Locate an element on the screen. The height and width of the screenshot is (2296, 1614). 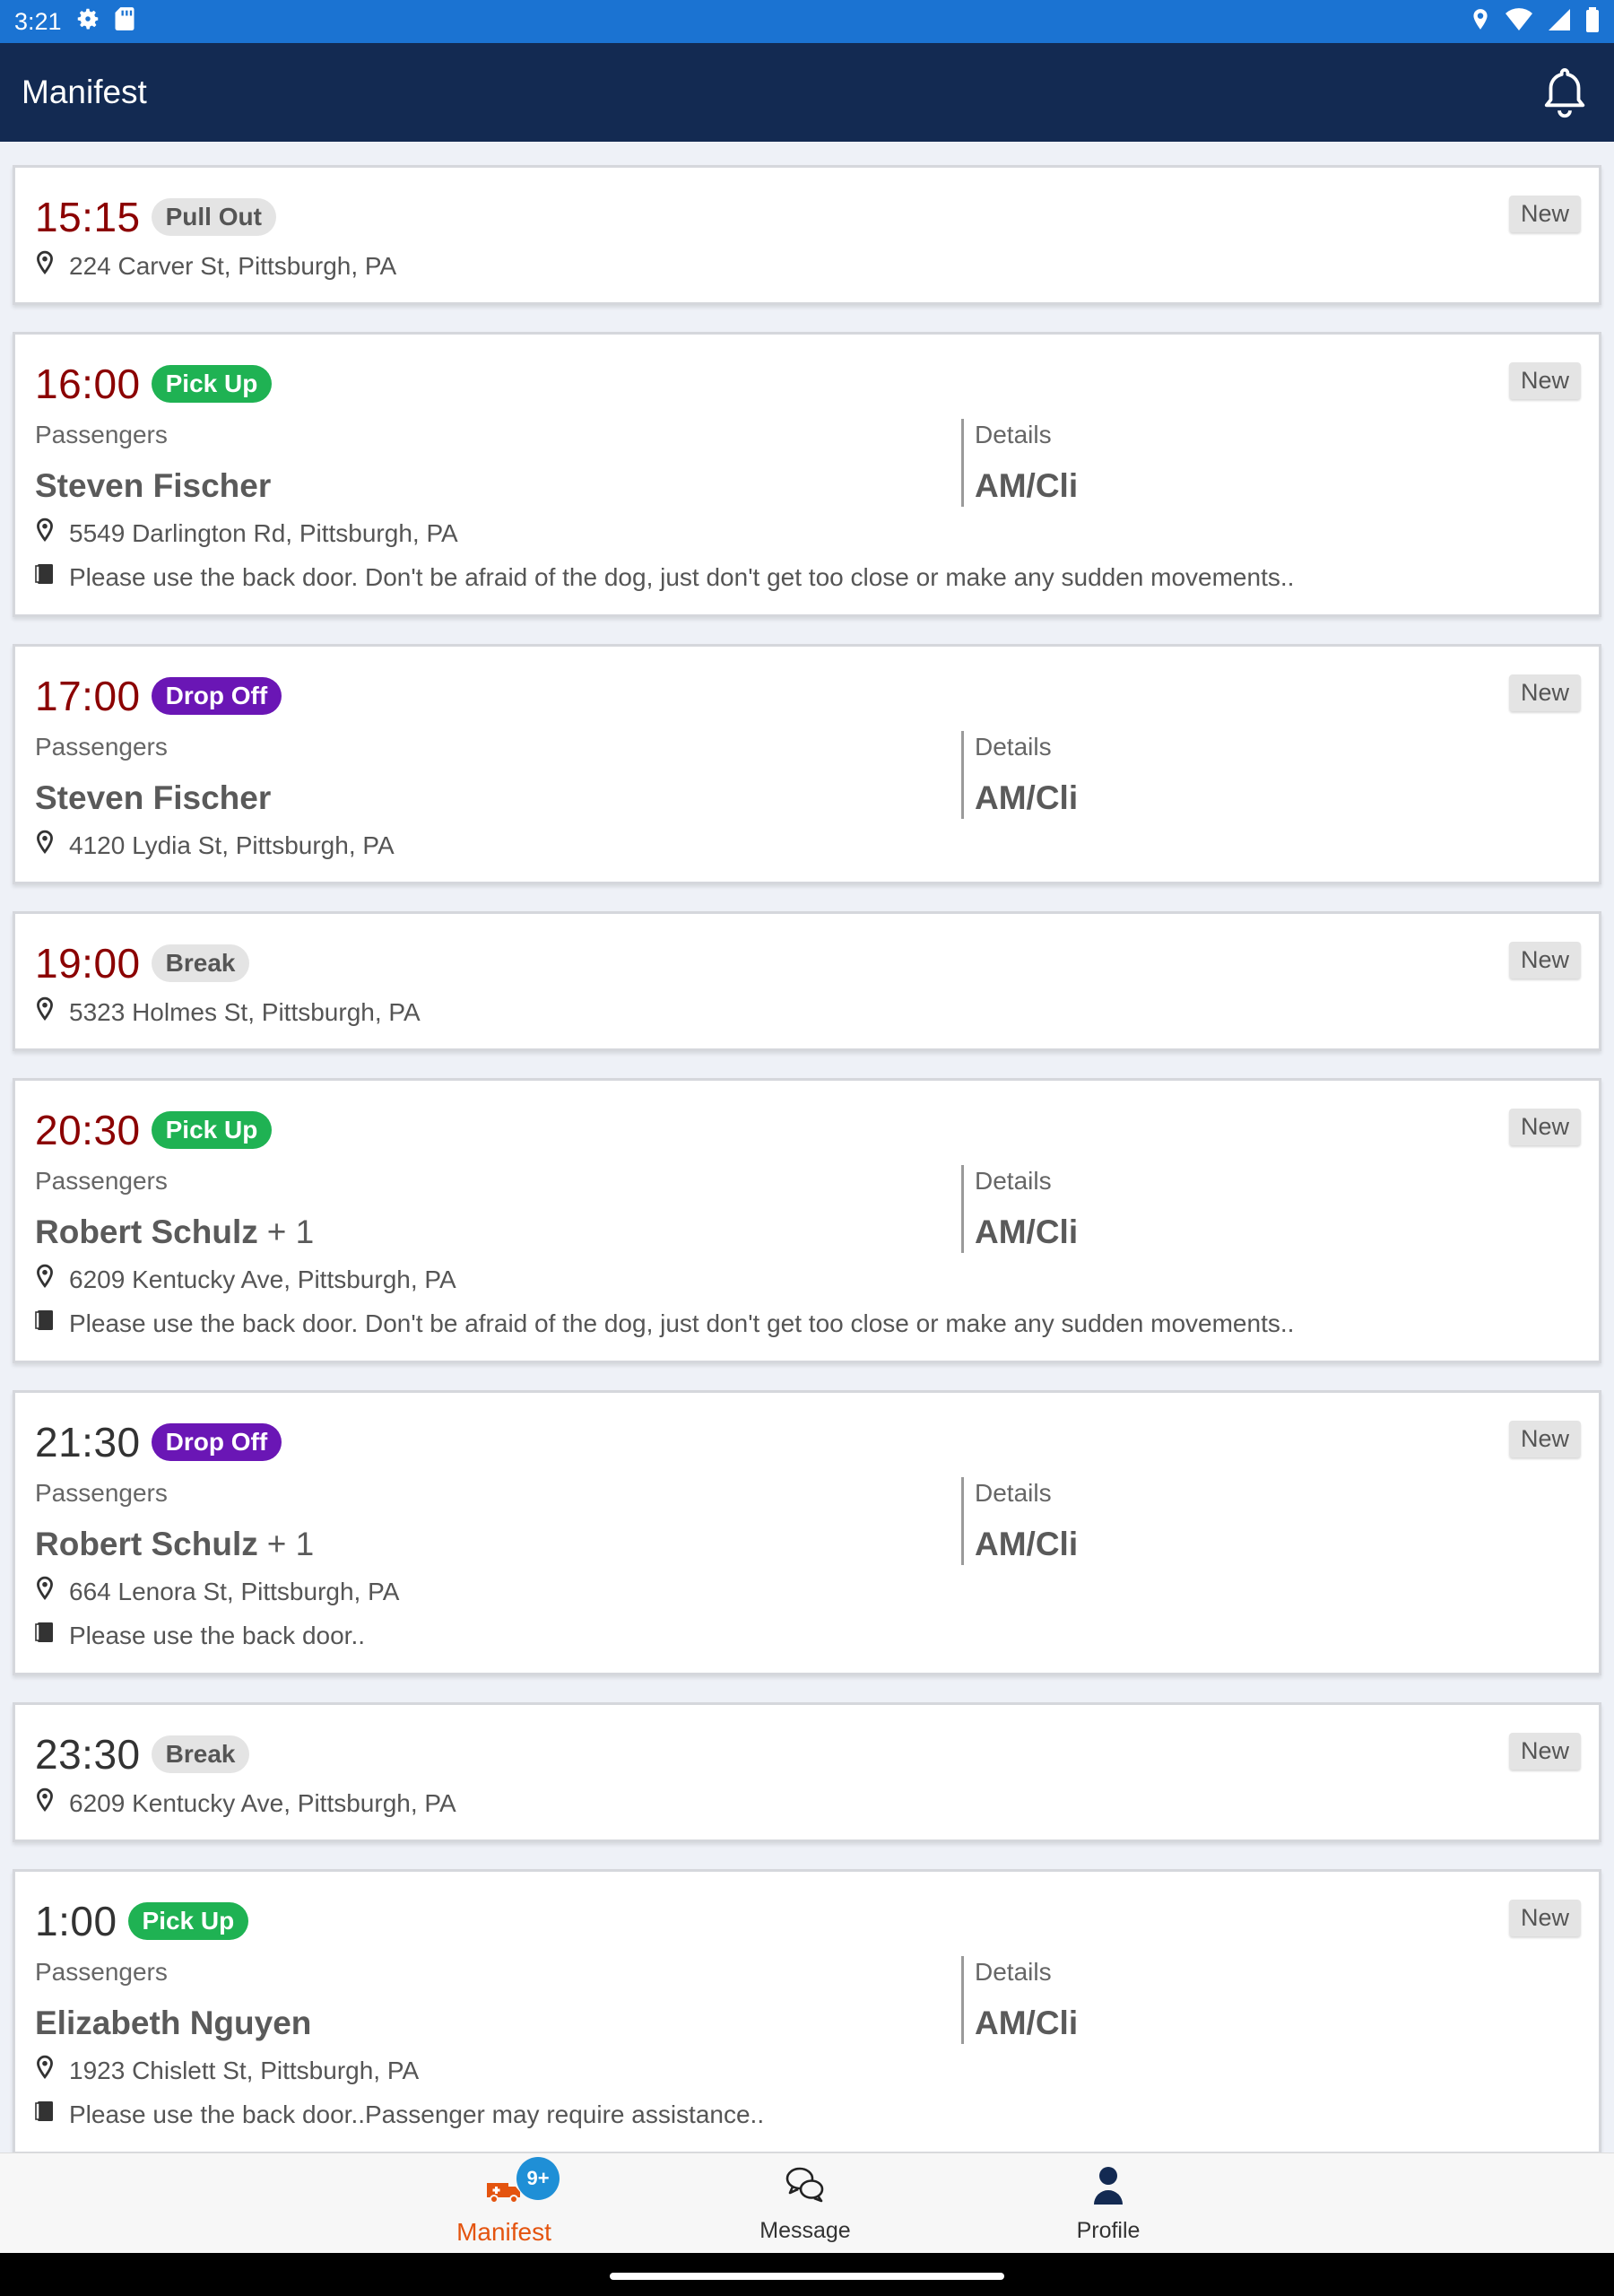
trip-header: 16:00 Pick Up is located at coordinates (154, 384).